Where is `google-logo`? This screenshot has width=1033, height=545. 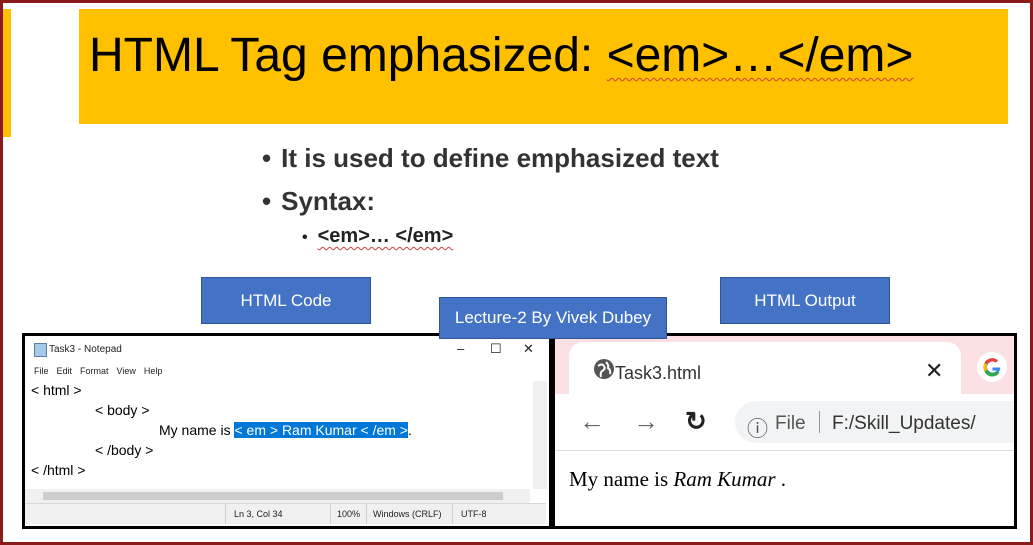 google-logo is located at coordinates (992, 367).